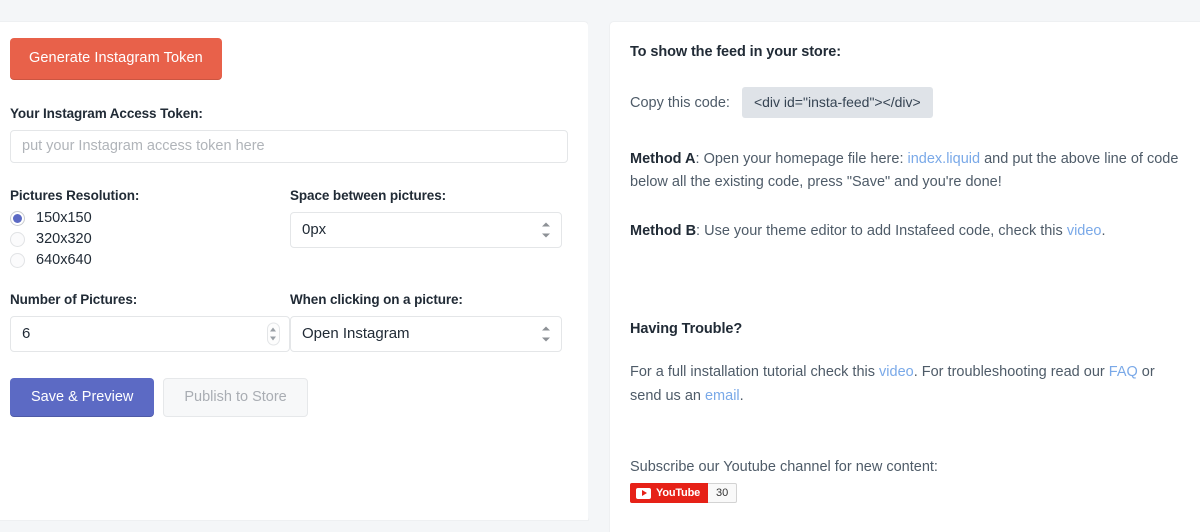 The width and height of the screenshot is (1200, 532). Describe the element at coordinates (680, 102) in the screenshot. I see `copy-code-label: Copy this code:` at that location.